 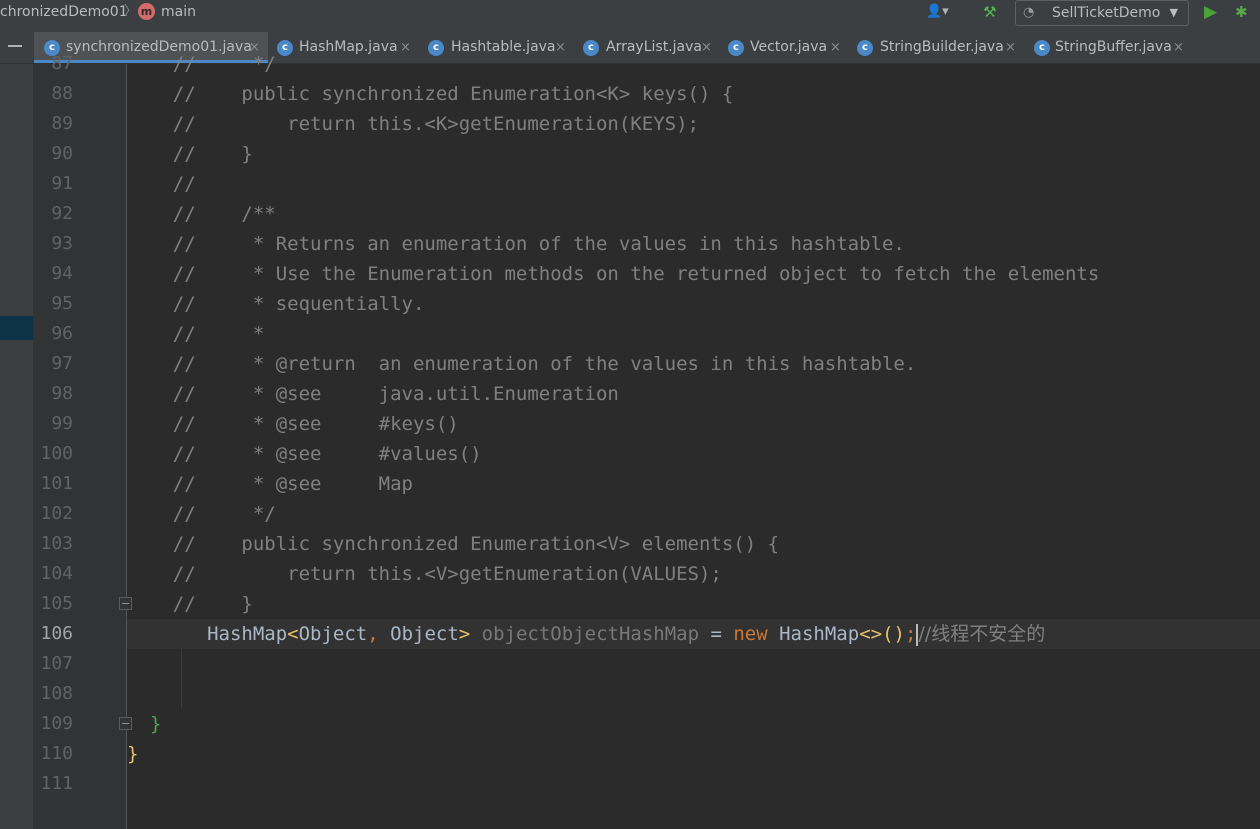 I want to click on tab-stringbuilder: c StringBuilder.java ×, so click(x=937, y=47).